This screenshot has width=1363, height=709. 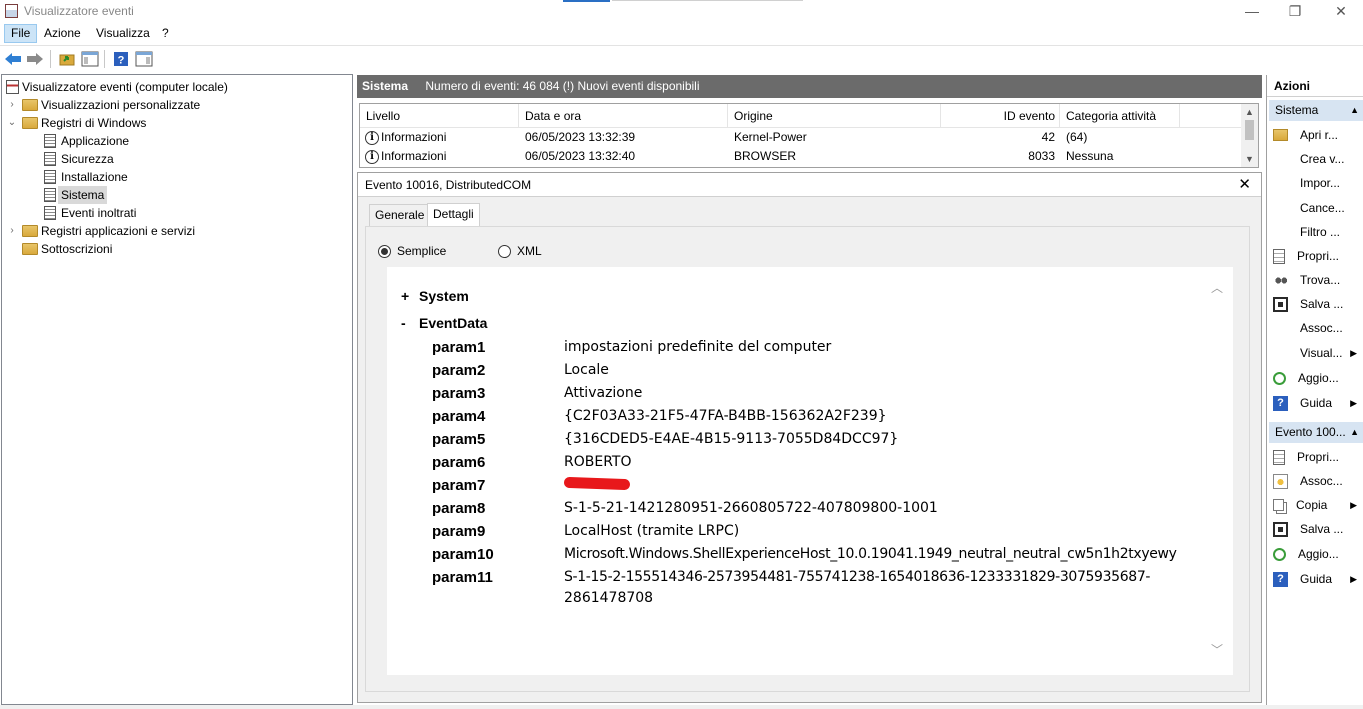 I want to click on scroll-down-arrow-icon: ▼, so click(x=1249, y=159).